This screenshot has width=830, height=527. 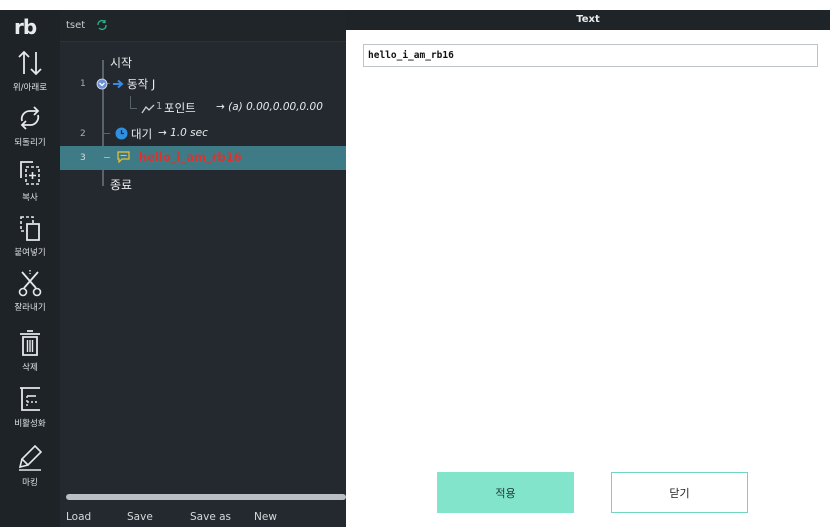 What do you see at coordinates (30, 424) in the screenshot?
I see `disable-label: 비활성화` at bounding box center [30, 424].